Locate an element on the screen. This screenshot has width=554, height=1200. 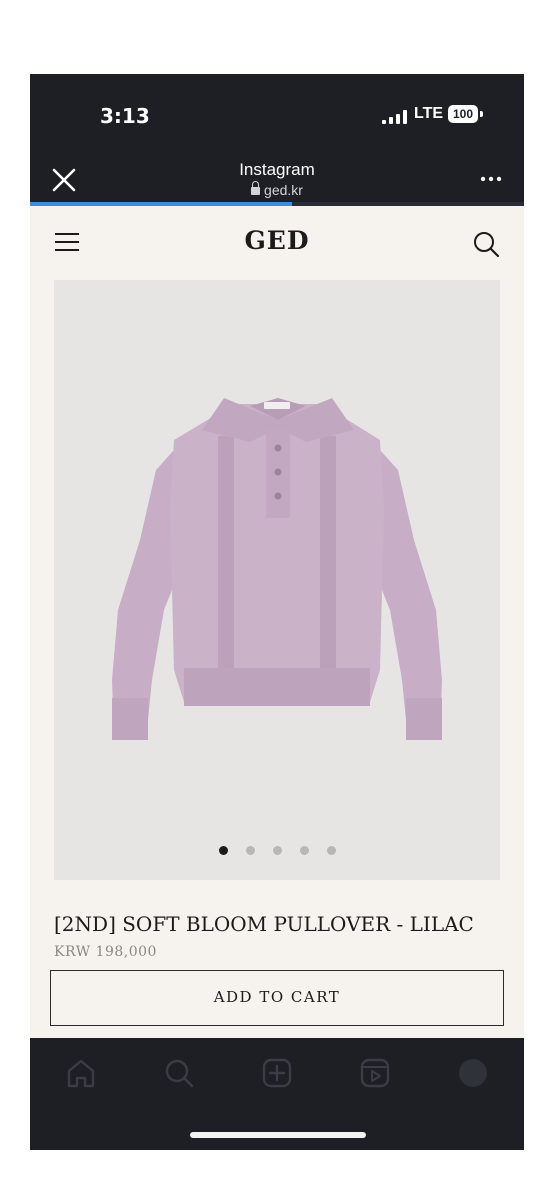
site-logo: GED is located at coordinates (277, 240).